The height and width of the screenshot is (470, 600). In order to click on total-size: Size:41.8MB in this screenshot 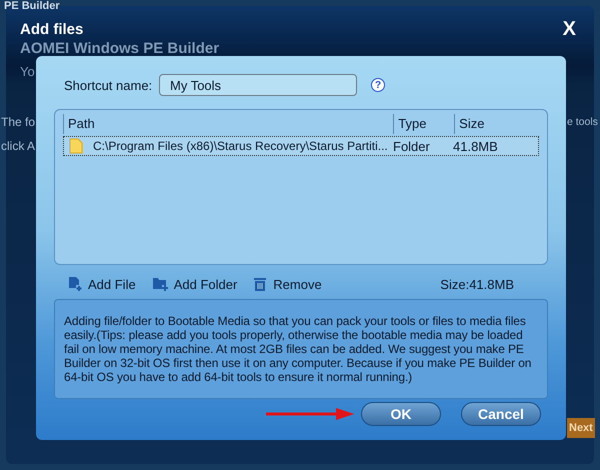, I will do `click(477, 284)`.